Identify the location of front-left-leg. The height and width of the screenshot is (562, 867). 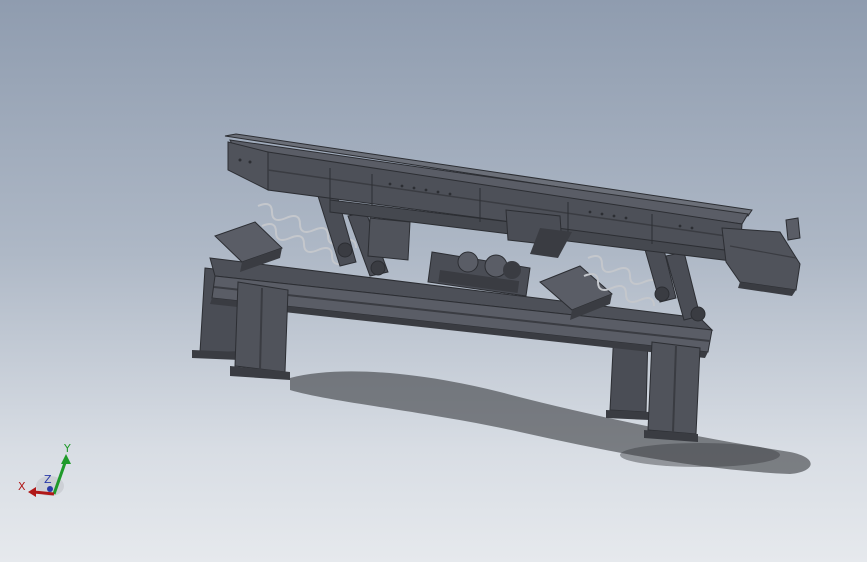
(260, 330).